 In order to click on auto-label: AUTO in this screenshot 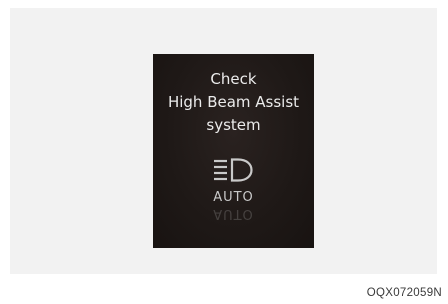, I will do `click(233, 197)`.